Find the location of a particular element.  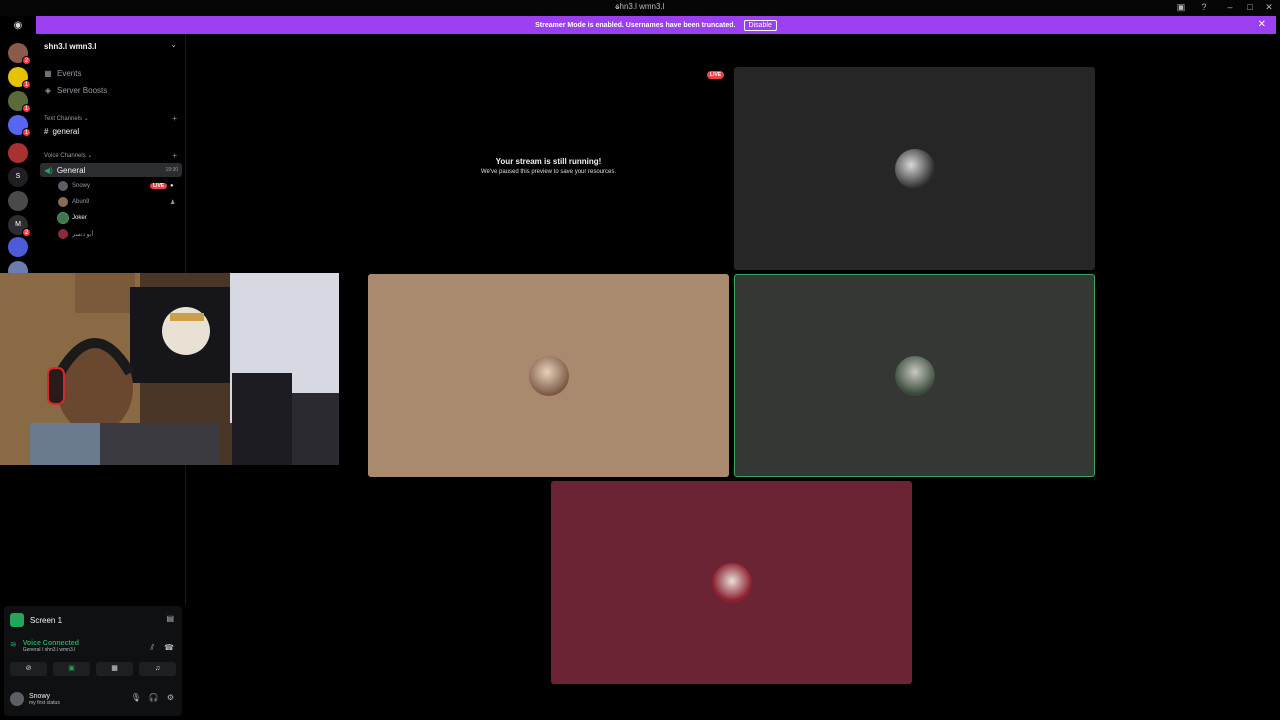

server-rail: ◉ 2 1 1 1 S M 2 is located at coordinates (18, 148).